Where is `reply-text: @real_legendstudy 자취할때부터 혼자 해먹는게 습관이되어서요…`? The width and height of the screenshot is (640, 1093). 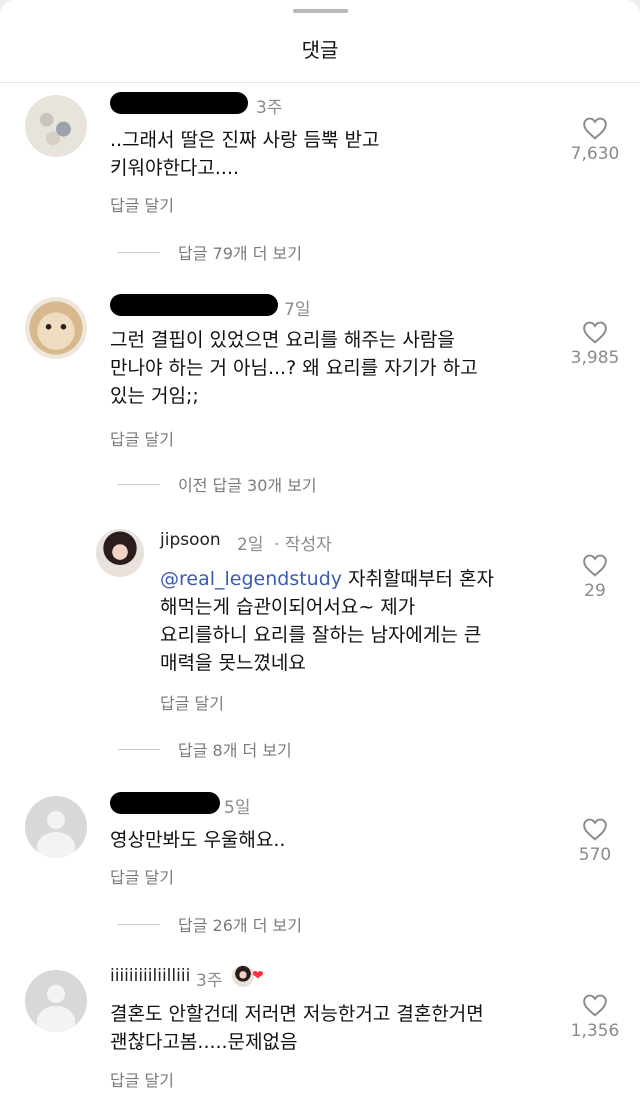
reply-text: @real_legendstudy 자취할때부터 혼자 해먹는게 습관이되어서요… is located at coordinates (365, 621).